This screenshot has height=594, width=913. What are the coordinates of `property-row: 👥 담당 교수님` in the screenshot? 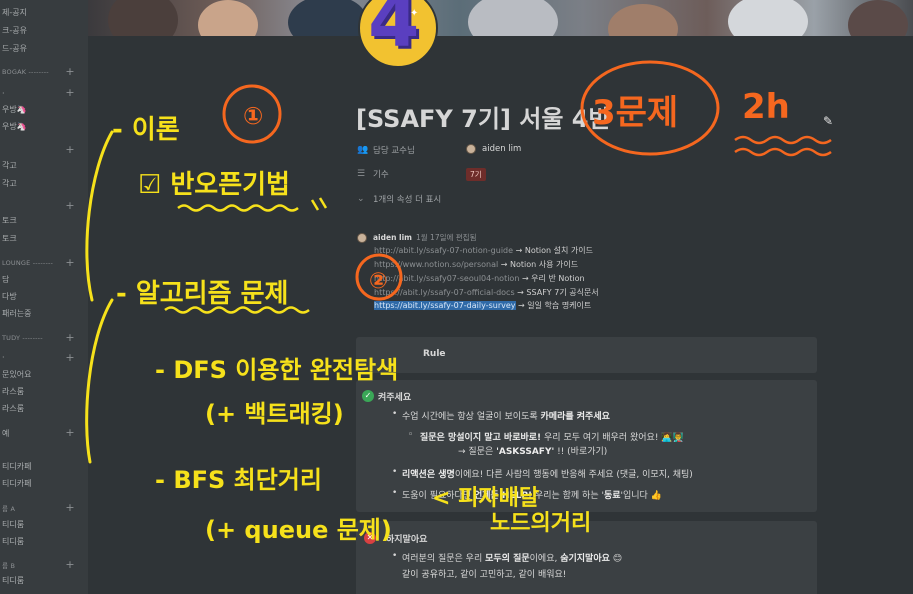 It's located at (386, 150).